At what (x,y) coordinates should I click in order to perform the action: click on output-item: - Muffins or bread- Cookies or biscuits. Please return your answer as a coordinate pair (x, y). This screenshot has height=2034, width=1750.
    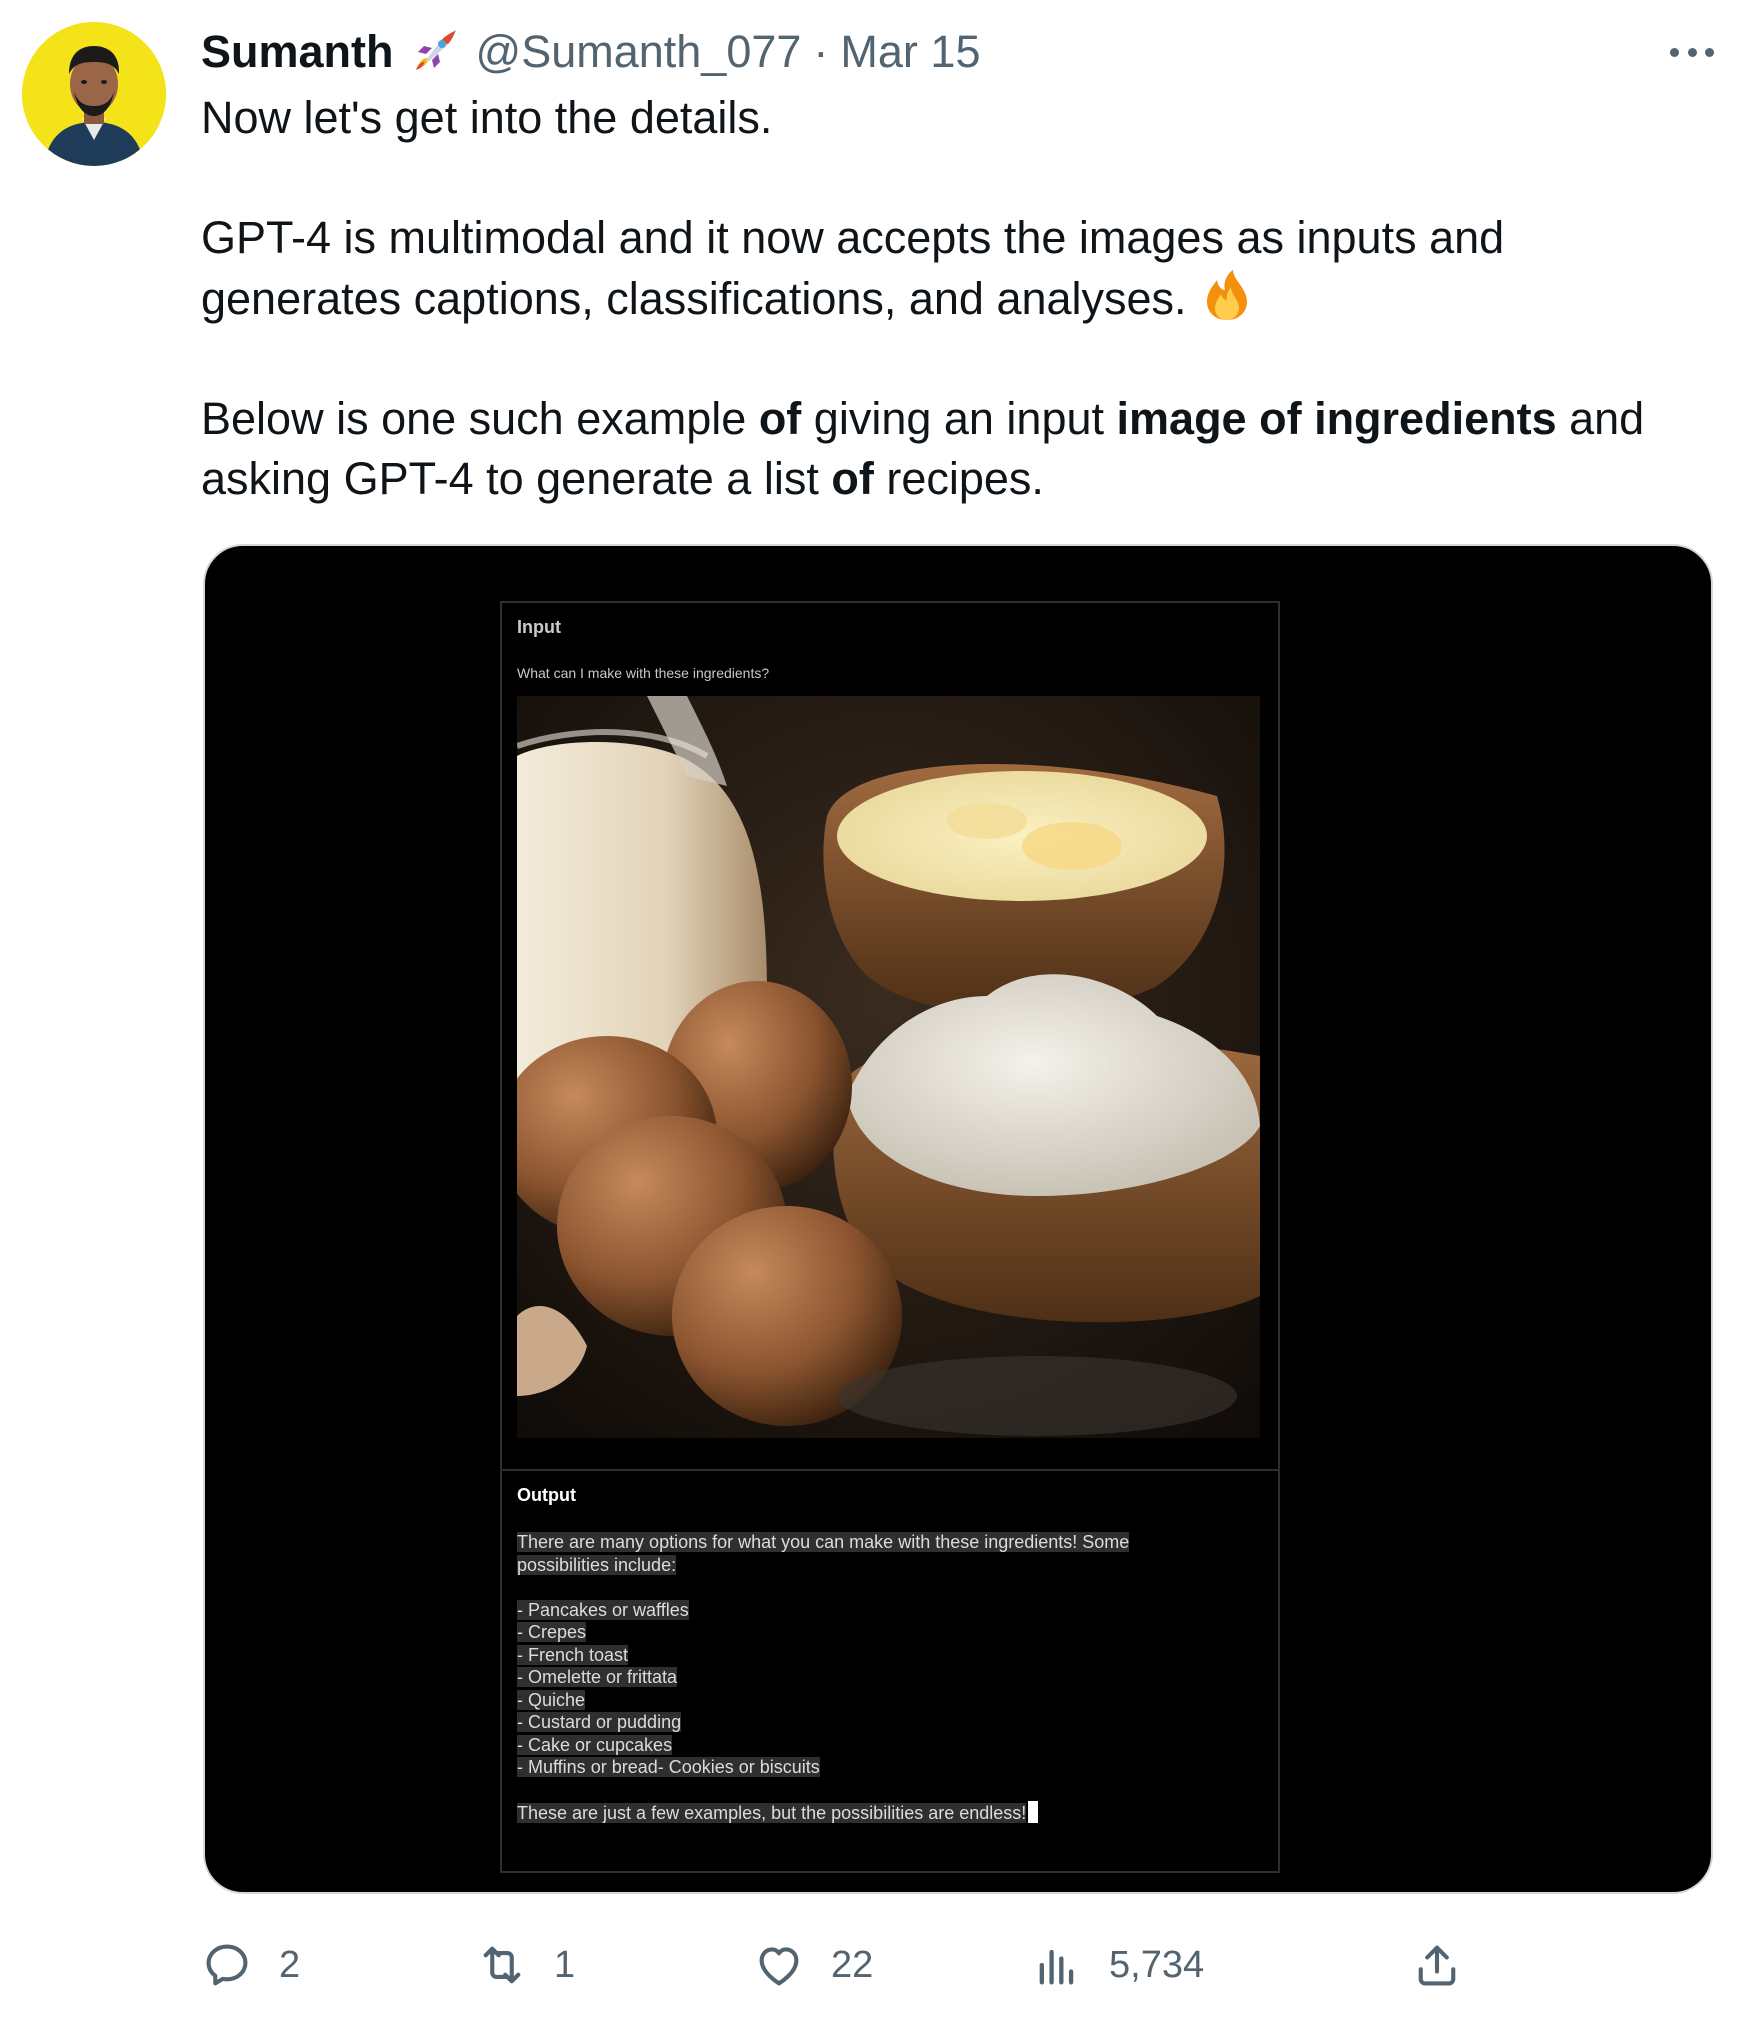
    Looking at the image, I should click on (668, 1767).